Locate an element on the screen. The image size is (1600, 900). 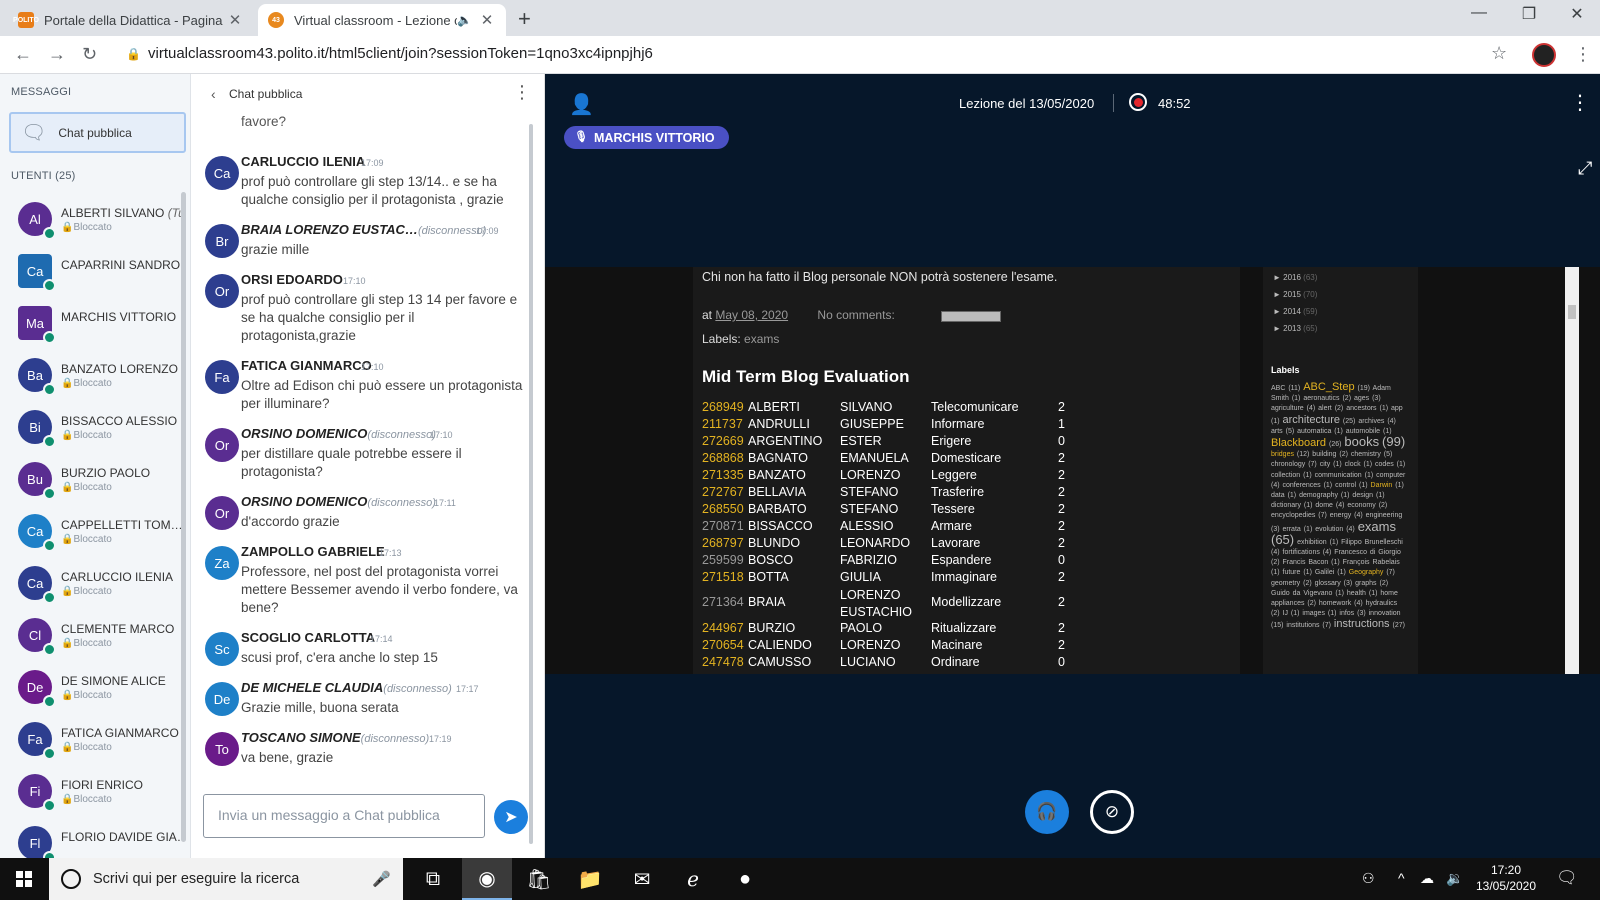
browser-menu-icon: ⋮ is located at coordinates (1583, 54).